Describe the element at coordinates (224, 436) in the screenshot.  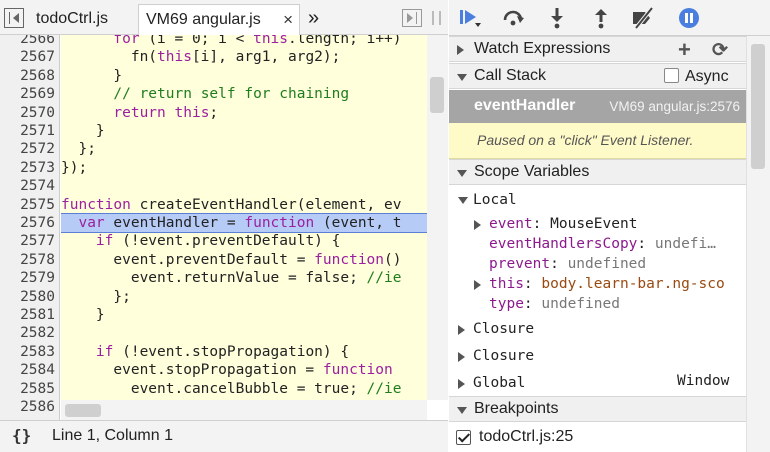
I see `editor-status-bar: {} Line 1, Column 1` at that location.